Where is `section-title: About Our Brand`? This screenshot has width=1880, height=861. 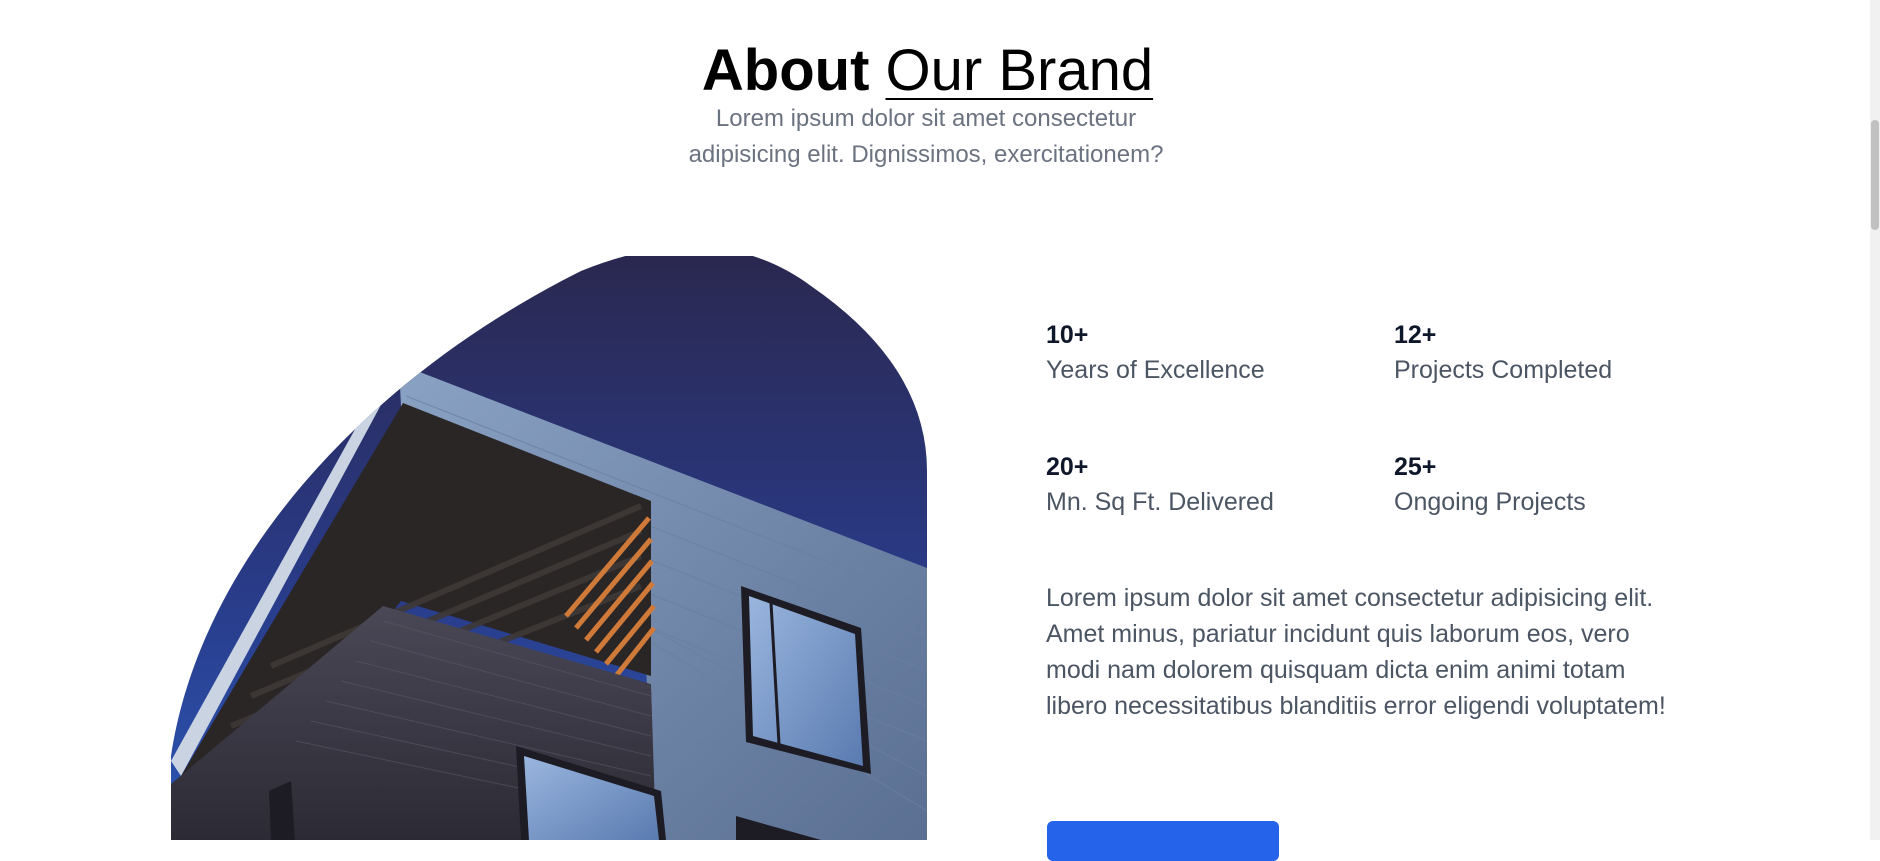
section-title: About Our Brand is located at coordinates (927, 71).